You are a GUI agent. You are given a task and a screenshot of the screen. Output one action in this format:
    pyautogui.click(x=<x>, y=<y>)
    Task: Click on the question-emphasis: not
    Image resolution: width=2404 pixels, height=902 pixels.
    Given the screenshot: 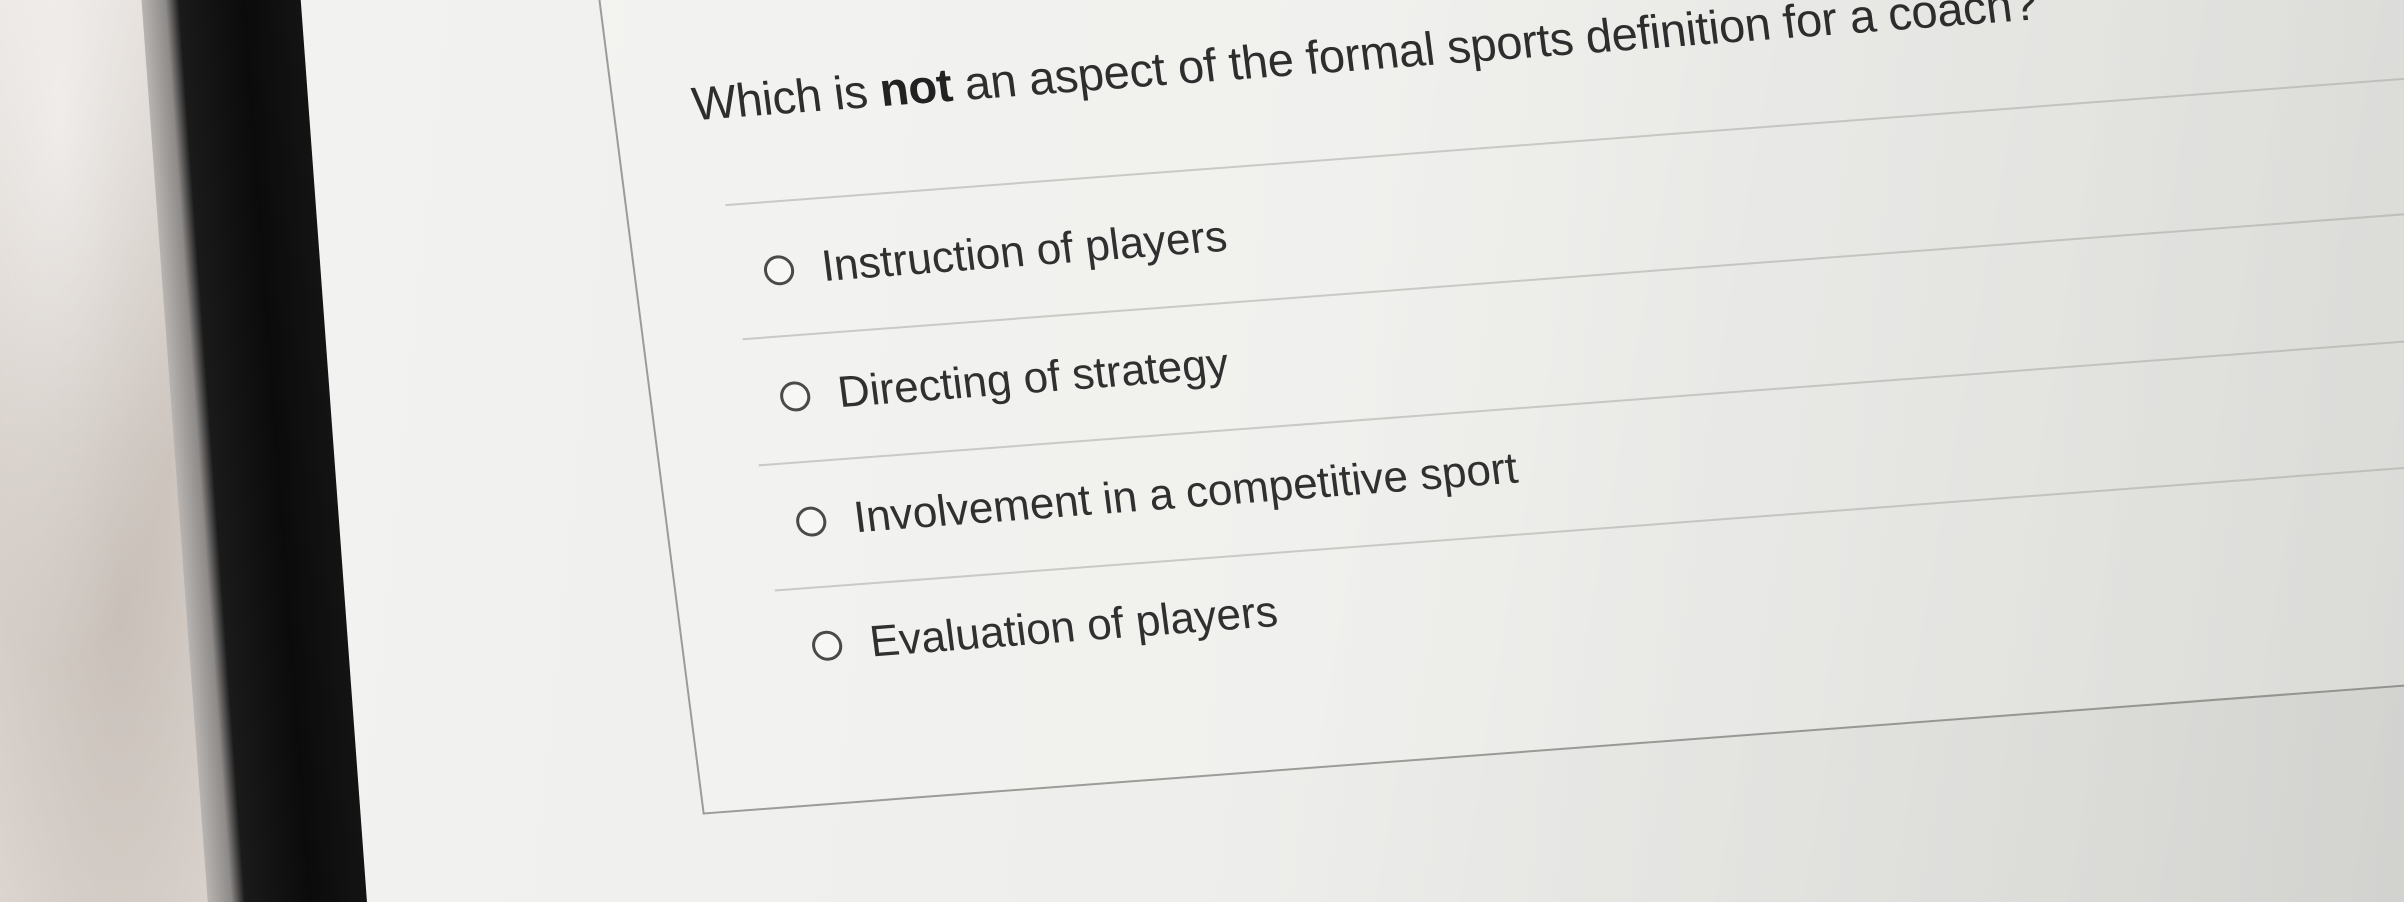 What is the action you would take?
    pyautogui.click(x=916, y=87)
    